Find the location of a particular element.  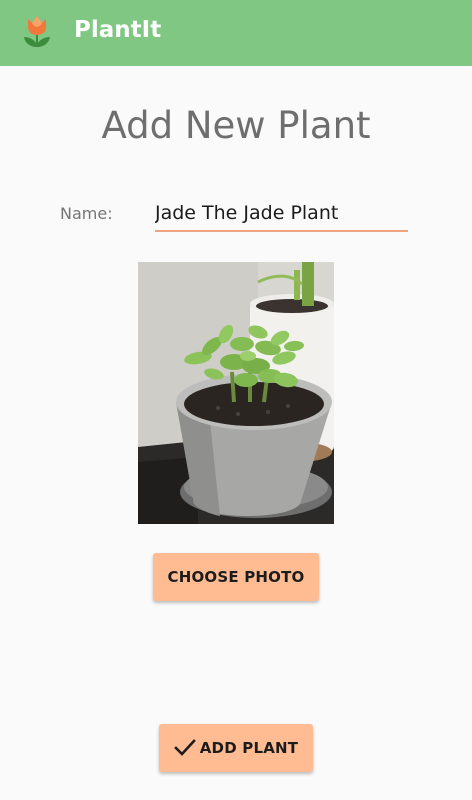

page-title: Add New Plant is located at coordinates (236, 125).